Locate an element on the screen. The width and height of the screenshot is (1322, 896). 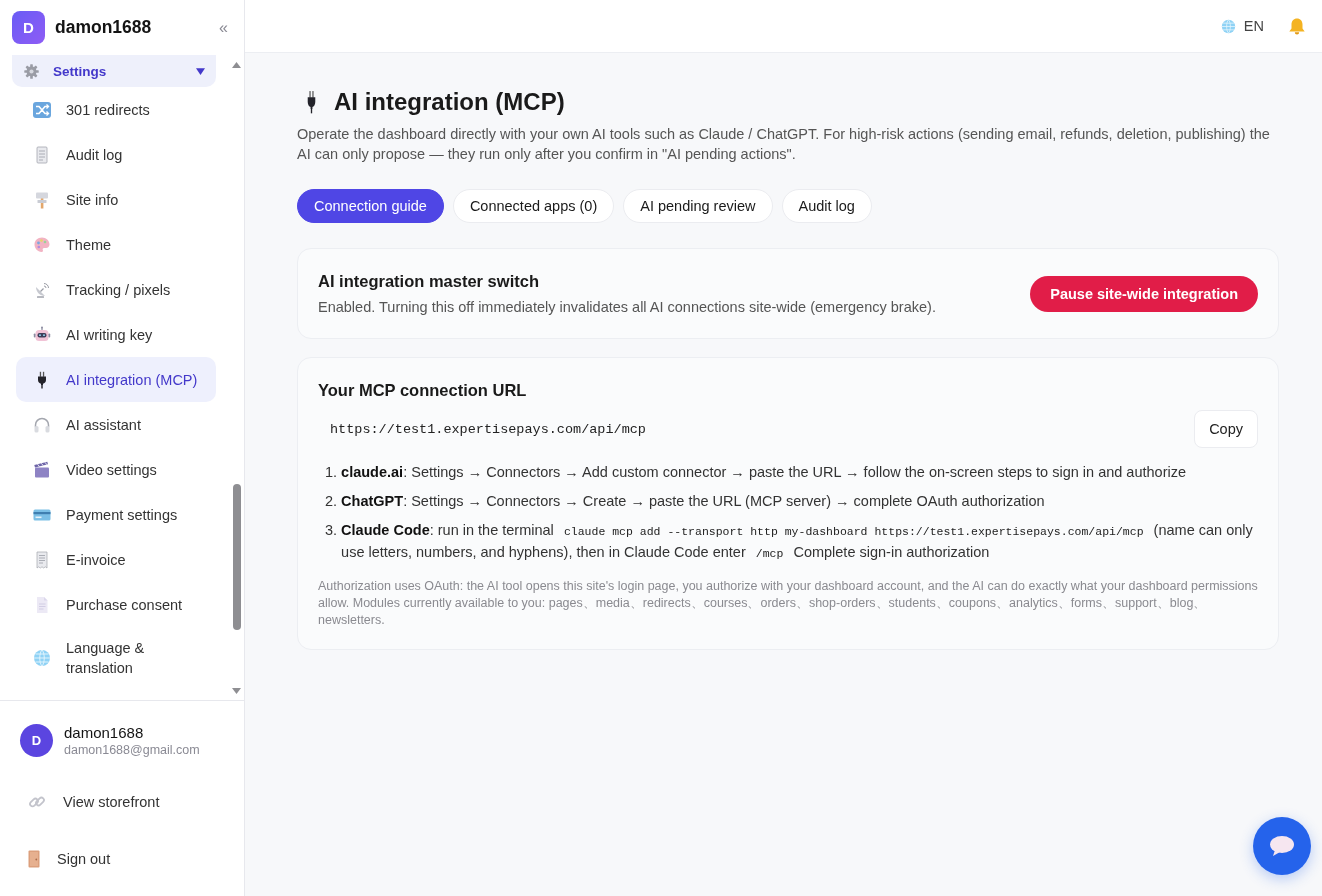
step-number: 2. is located at coordinates (331, 501).